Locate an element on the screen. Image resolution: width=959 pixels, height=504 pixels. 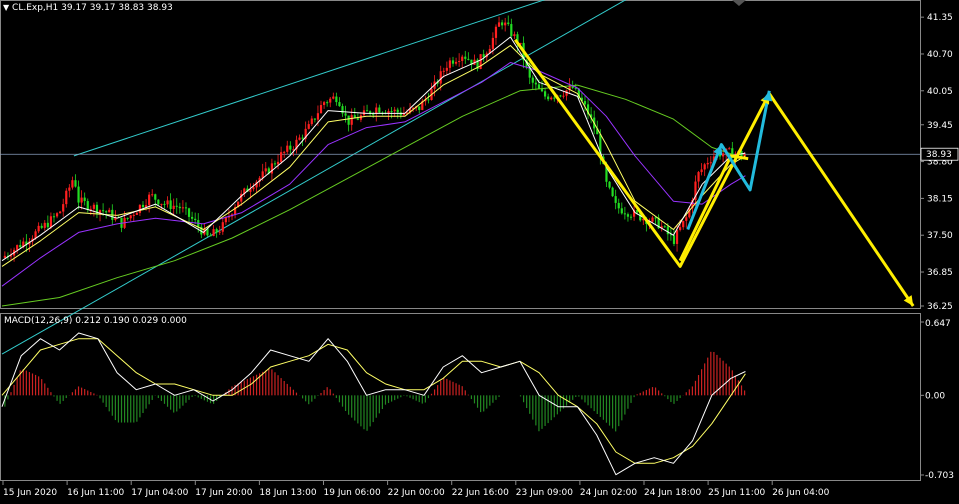
price-tick-label: 41.35 is located at coordinates (940, 18).